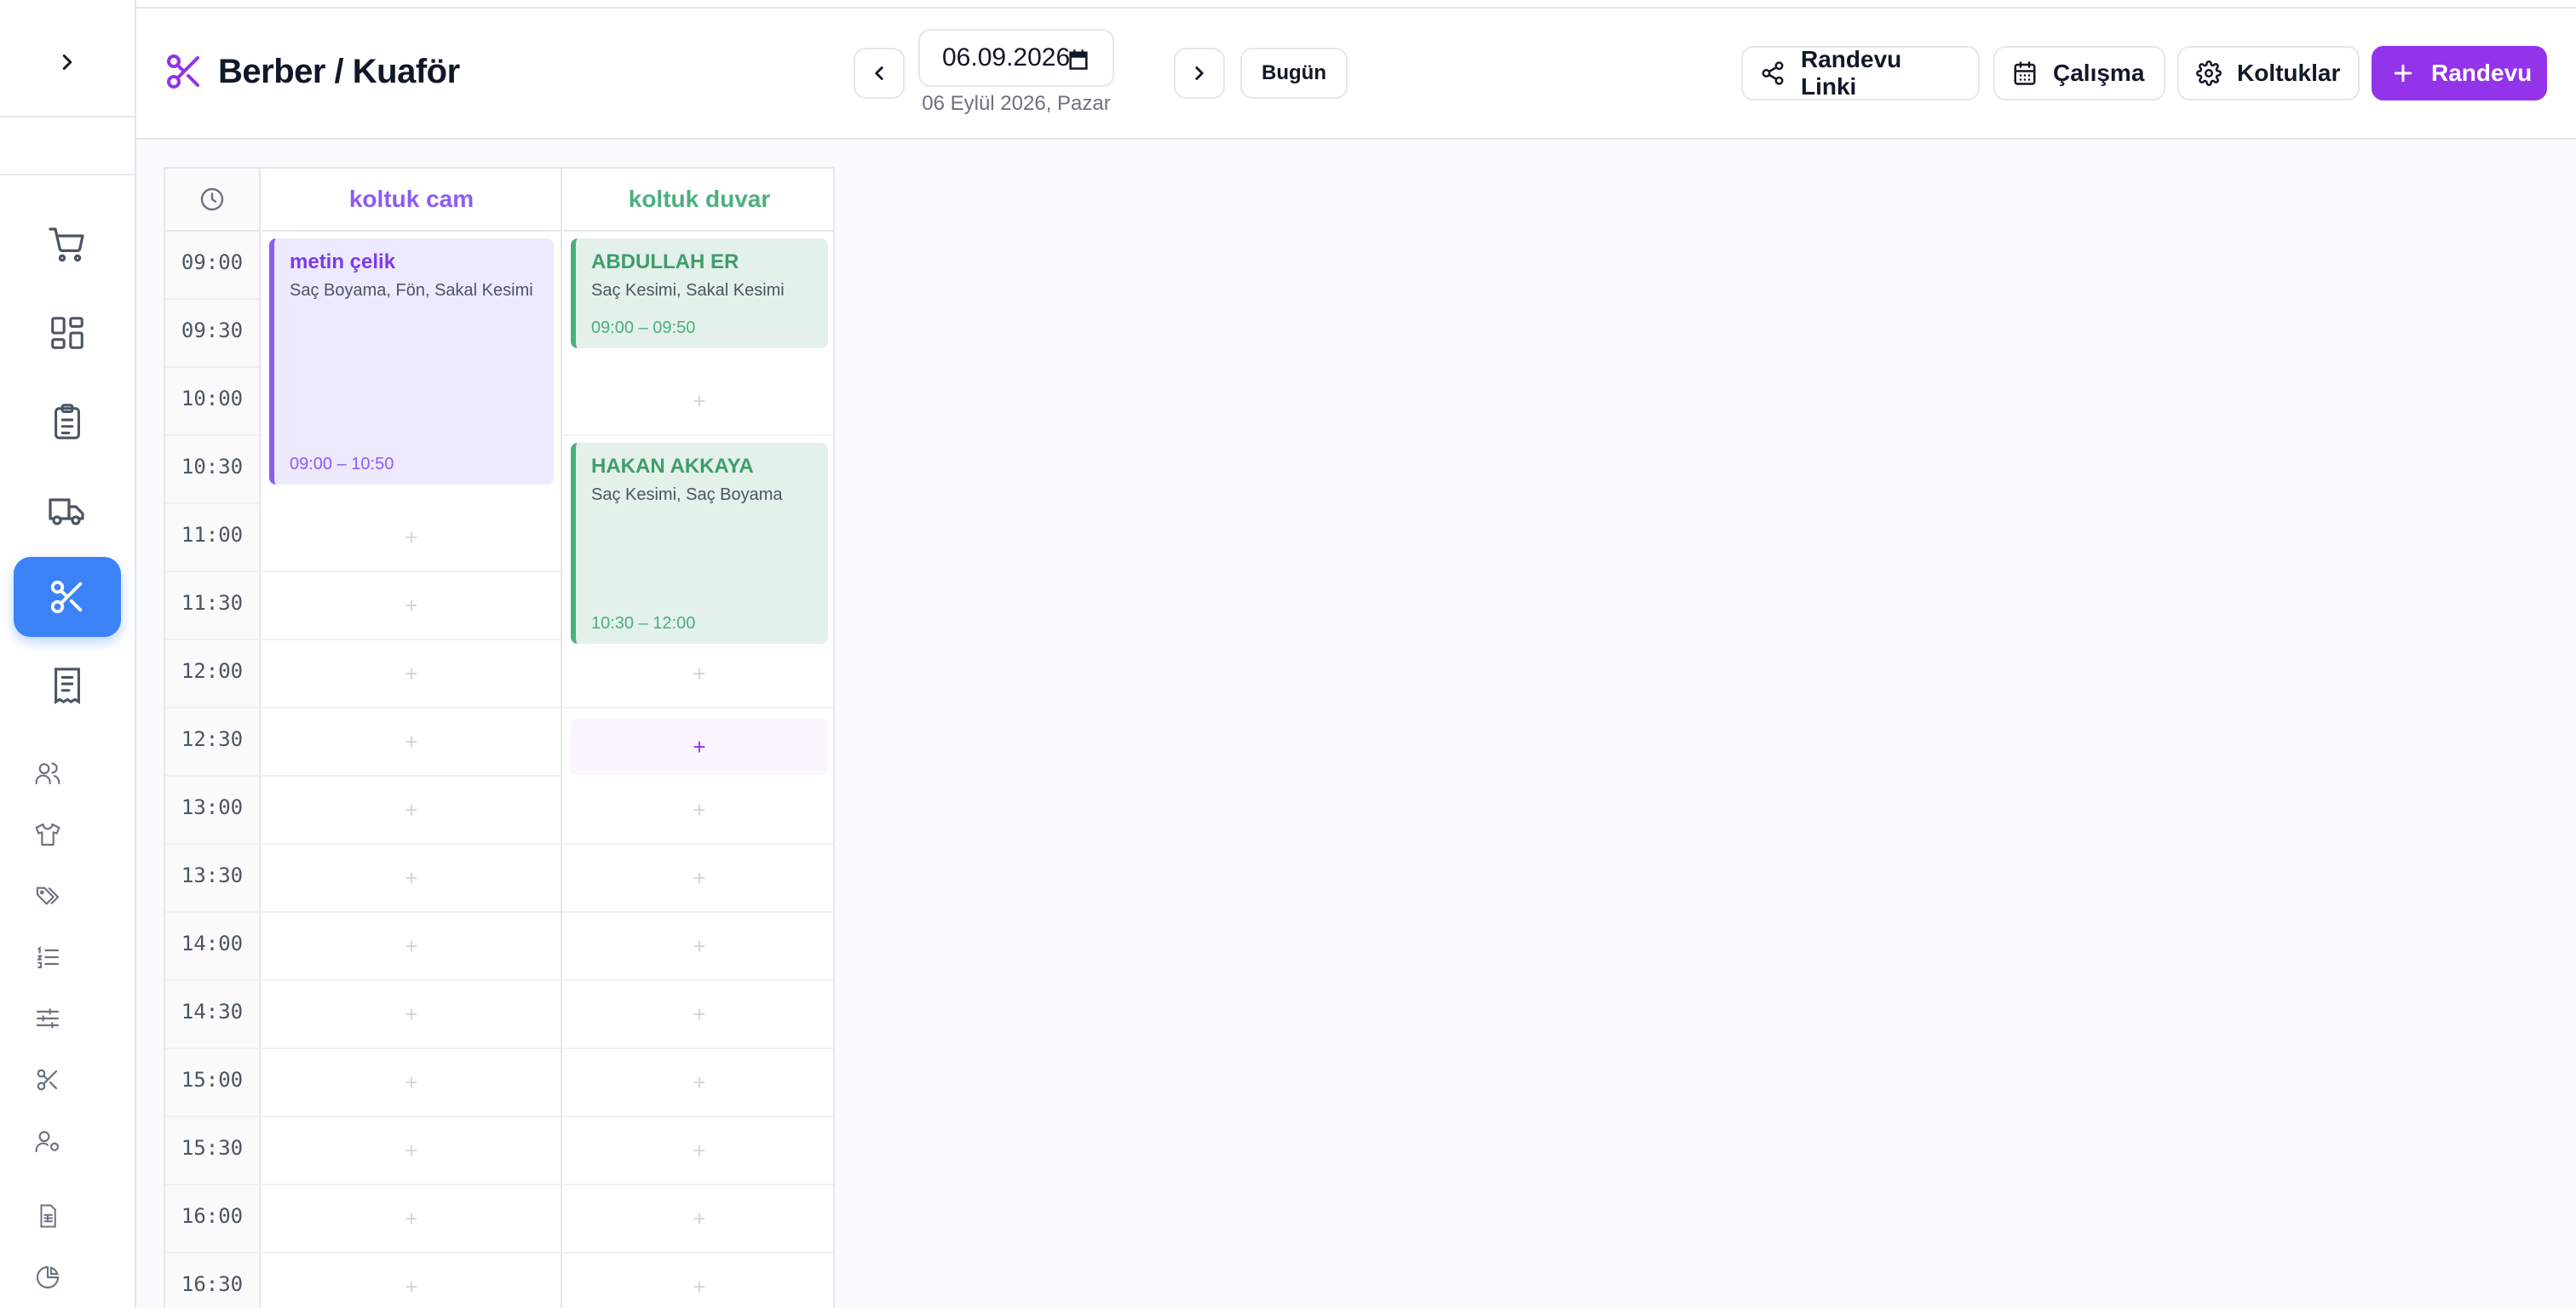 The image size is (2576, 1308). I want to click on clock-icon, so click(212, 199).